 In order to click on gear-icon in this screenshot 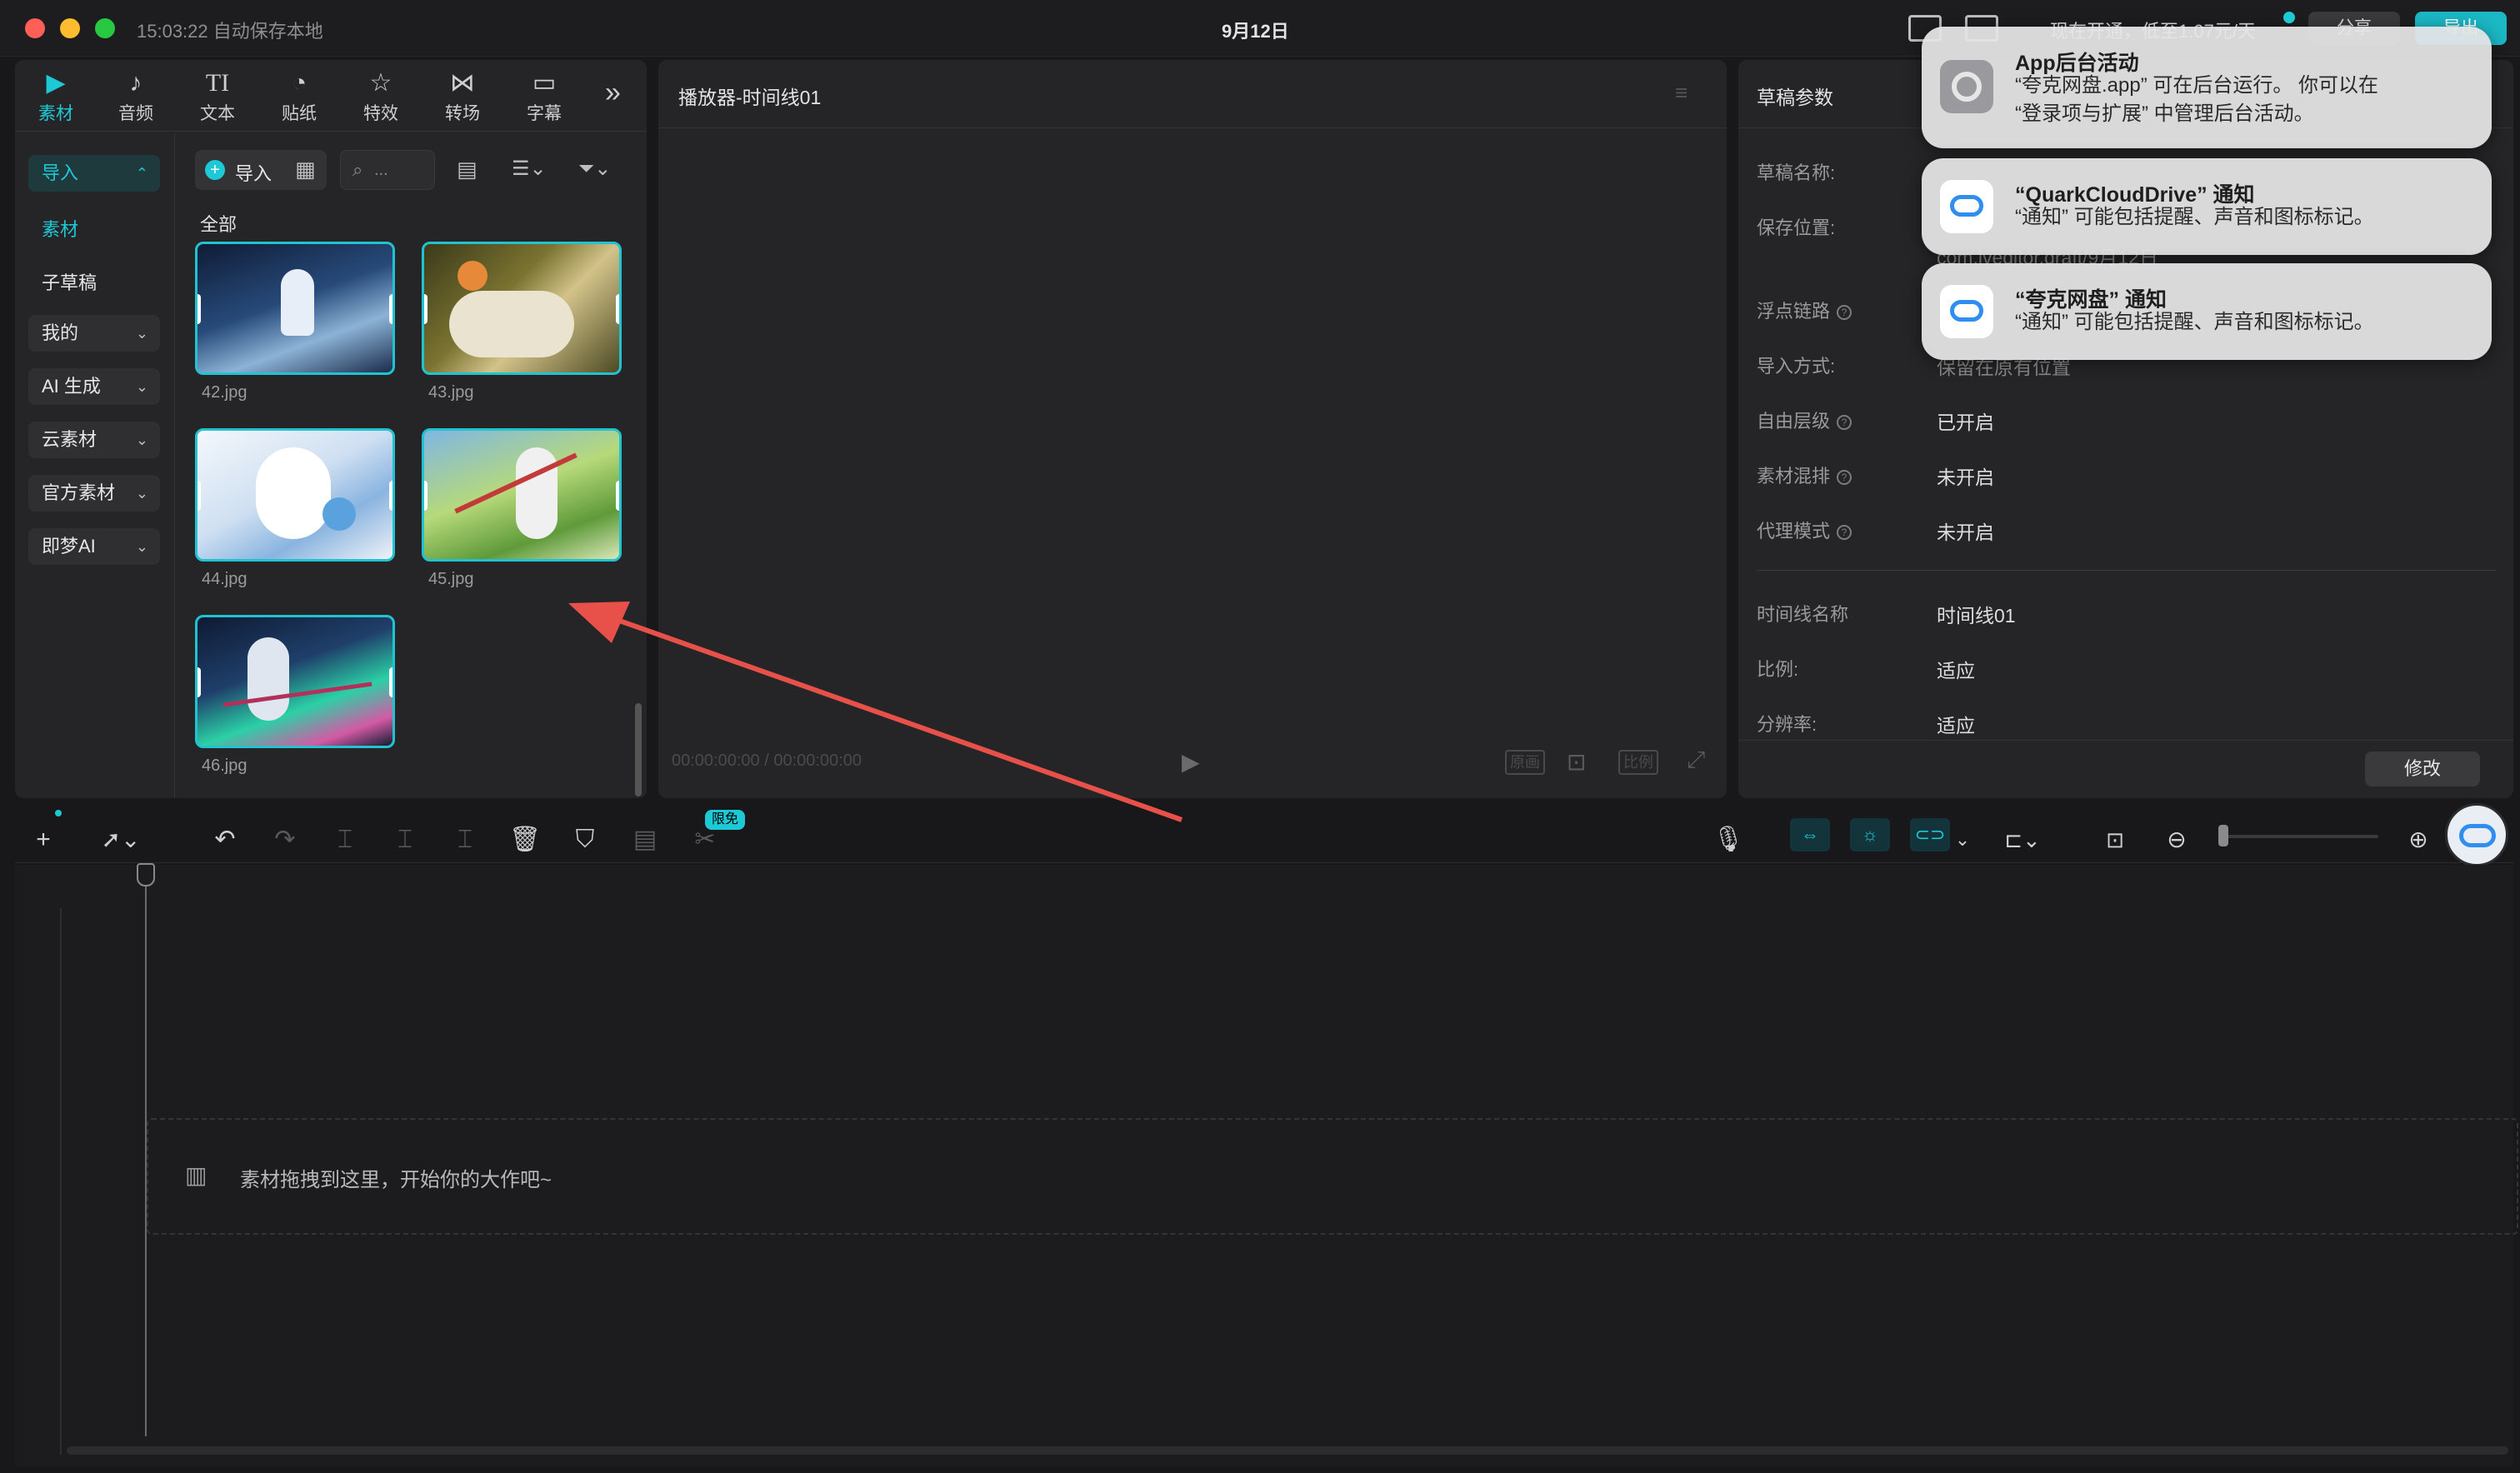, I will do `click(1967, 87)`.